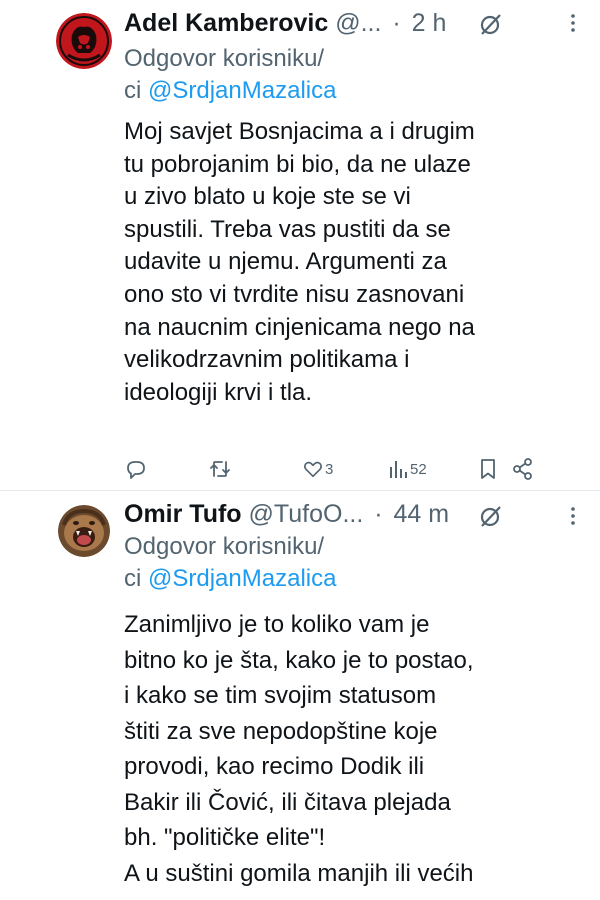 The height and width of the screenshot is (900, 600). Describe the element at coordinates (418, 469) in the screenshot. I see `view-count: 52` at that location.